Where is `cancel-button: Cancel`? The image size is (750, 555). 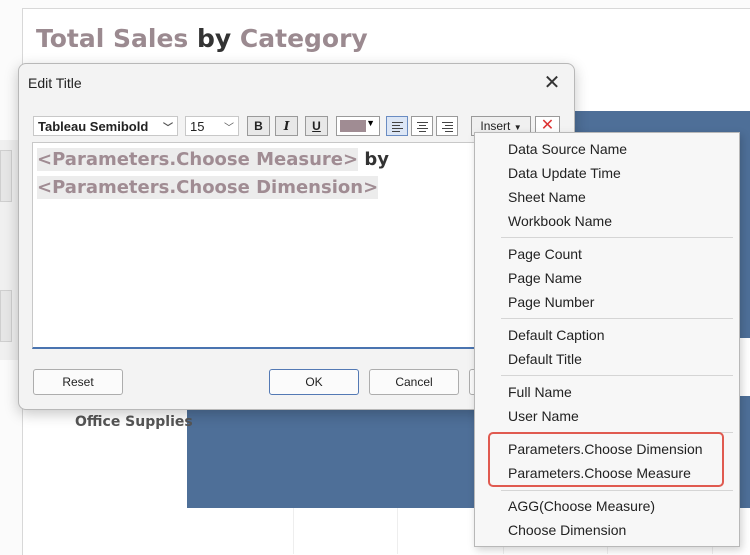
cancel-button: Cancel is located at coordinates (414, 382).